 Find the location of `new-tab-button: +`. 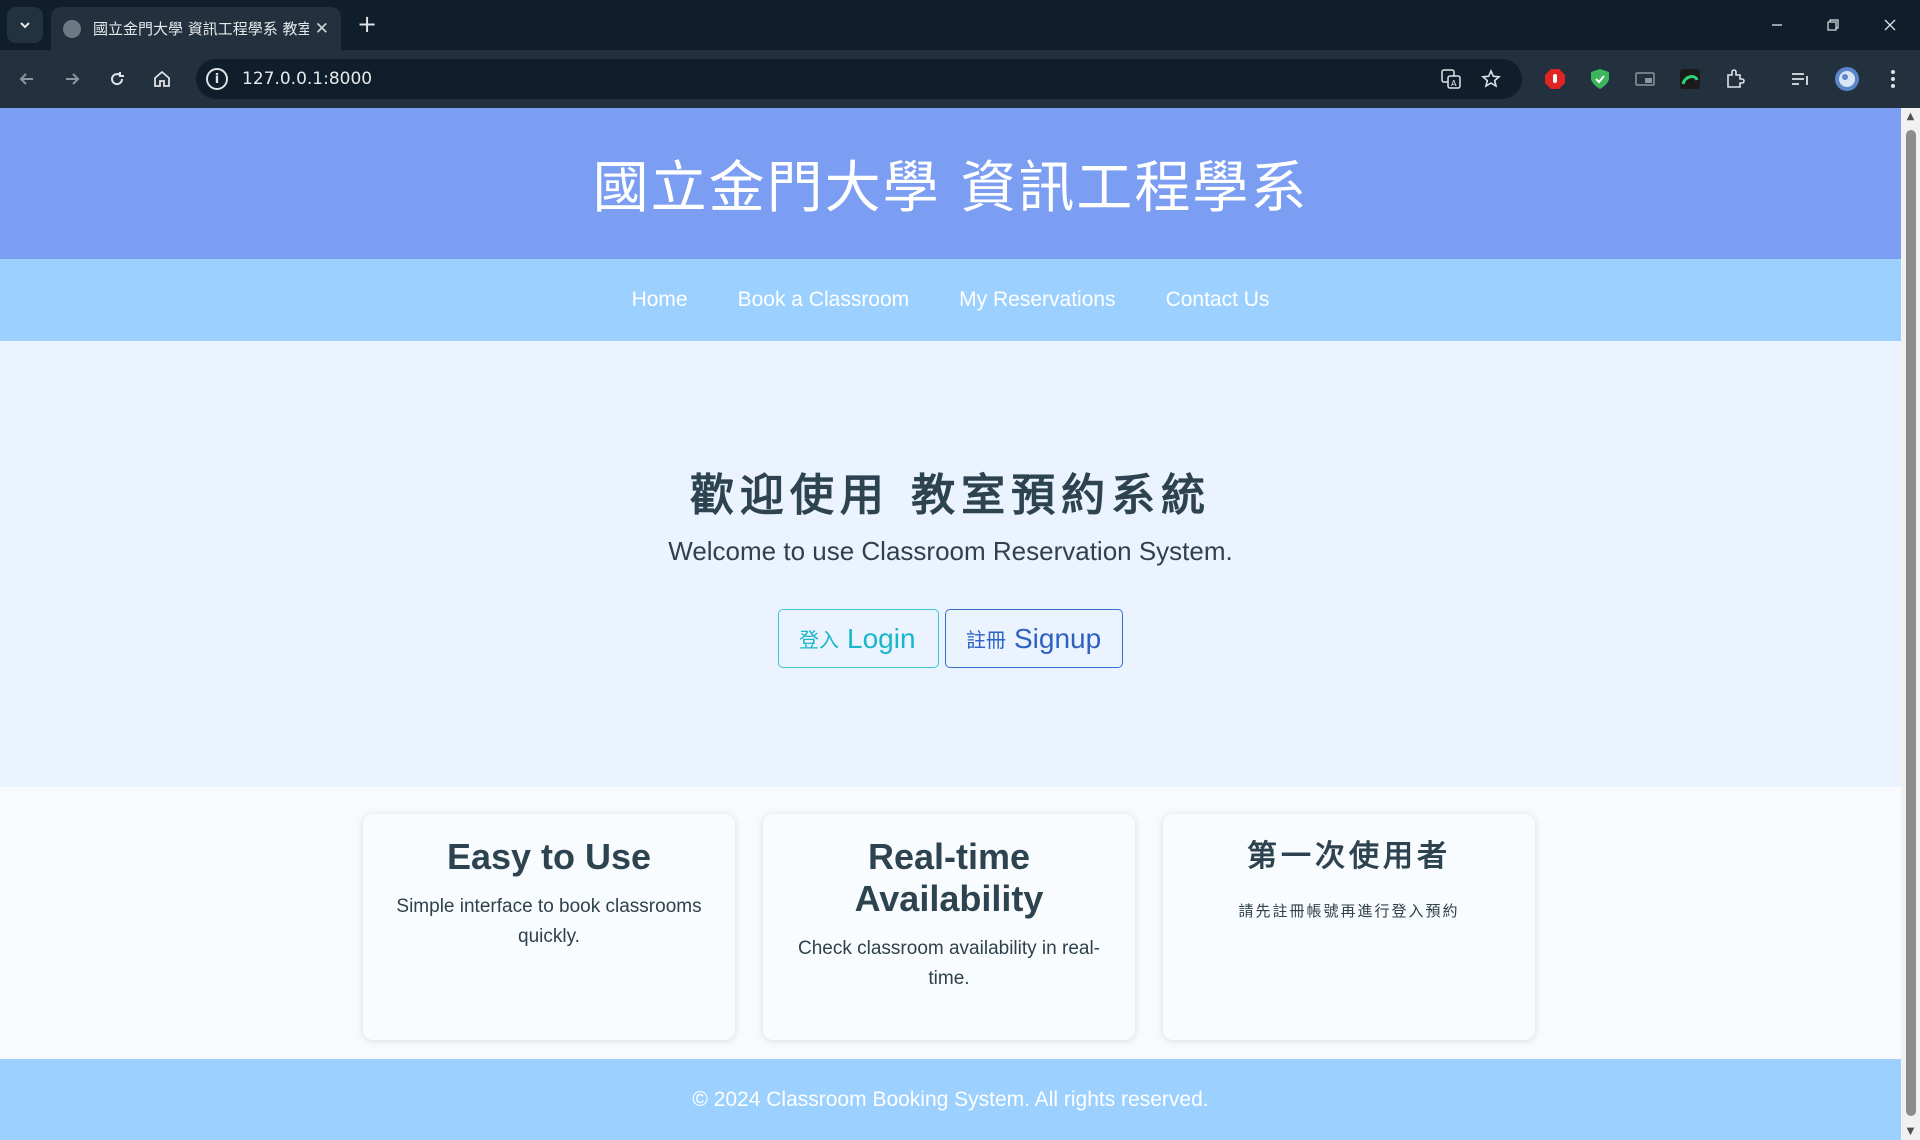

new-tab-button: + is located at coordinates (367, 24).